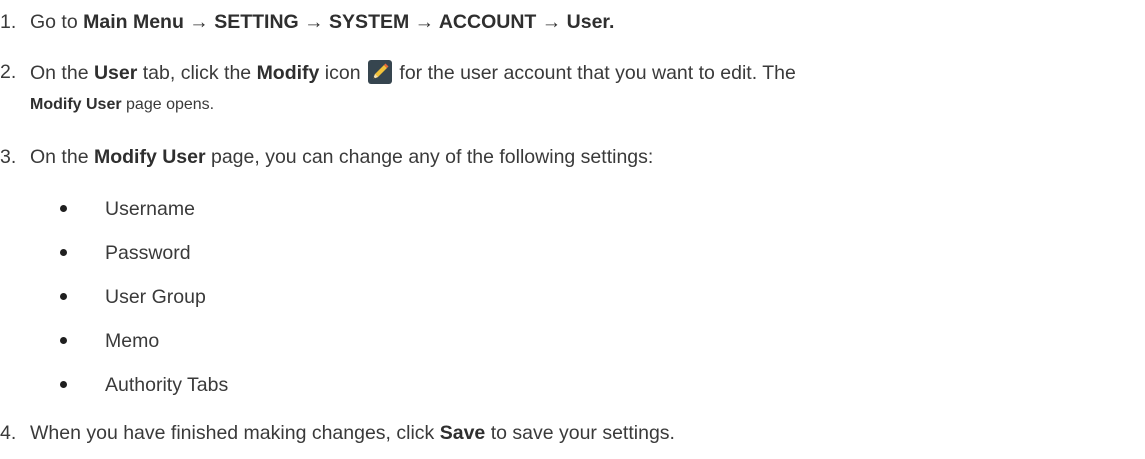  Describe the element at coordinates (150, 209) in the screenshot. I see `bullet-item: Username` at that location.